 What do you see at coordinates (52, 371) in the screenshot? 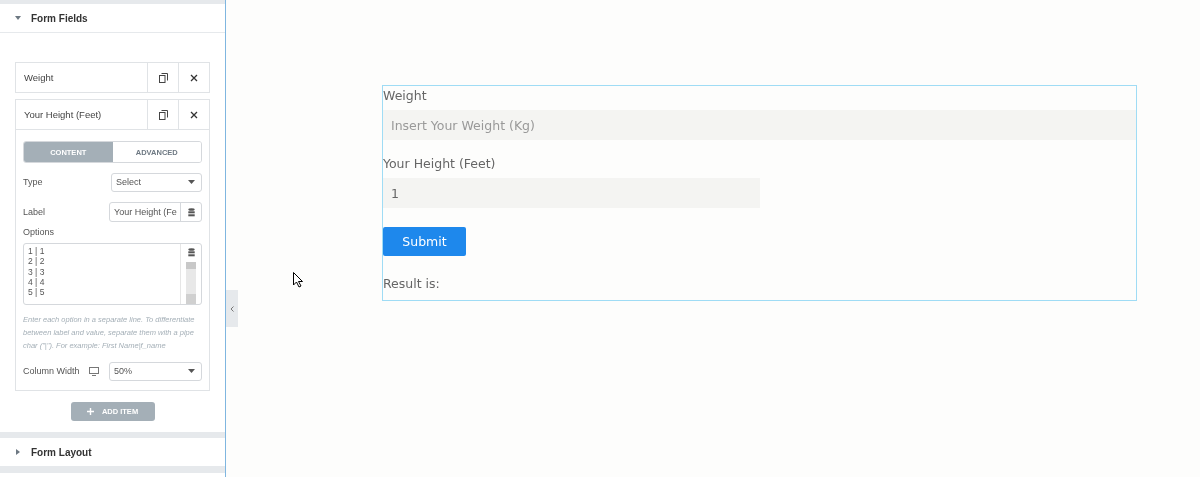
I see `control-label: Column Width` at bounding box center [52, 371].